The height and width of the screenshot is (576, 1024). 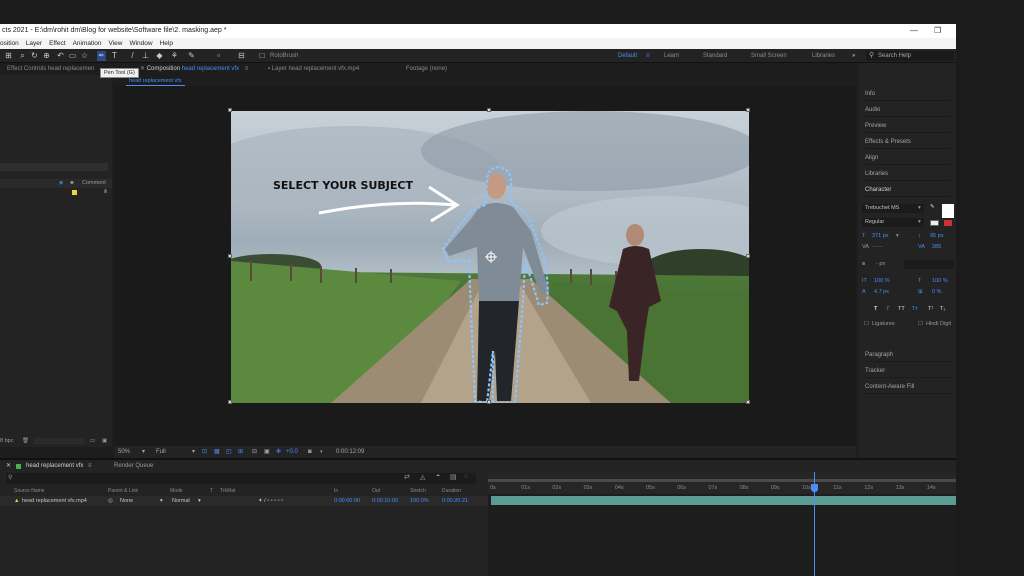 I want to click on tab-composition: ✕ Composition head replacement vfx ≡, so click(x=194, y=69).